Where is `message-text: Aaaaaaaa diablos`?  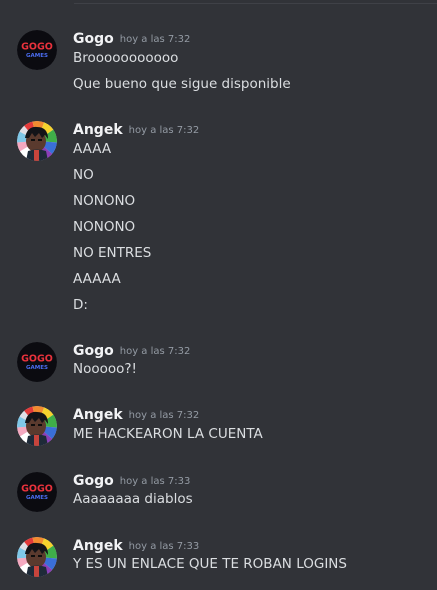
message-text: Aaaaaaaa diablos is located at coordinates (133, 499).